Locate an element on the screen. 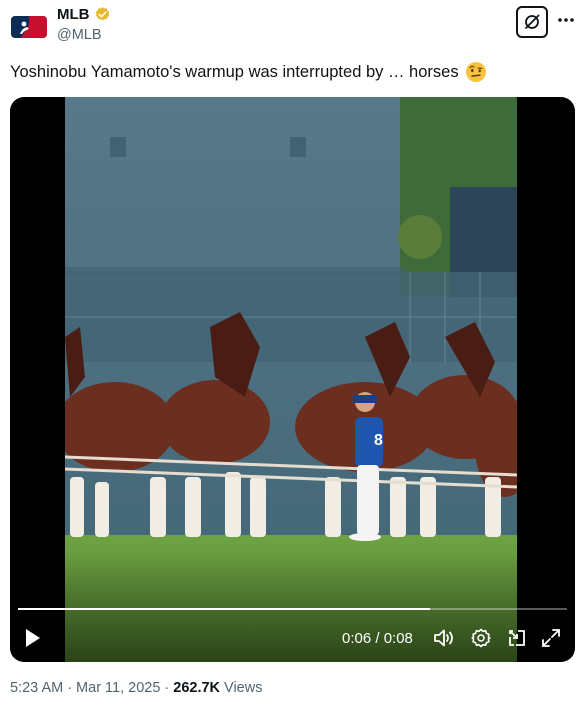  more-icon is located at coordinates (566, 20).